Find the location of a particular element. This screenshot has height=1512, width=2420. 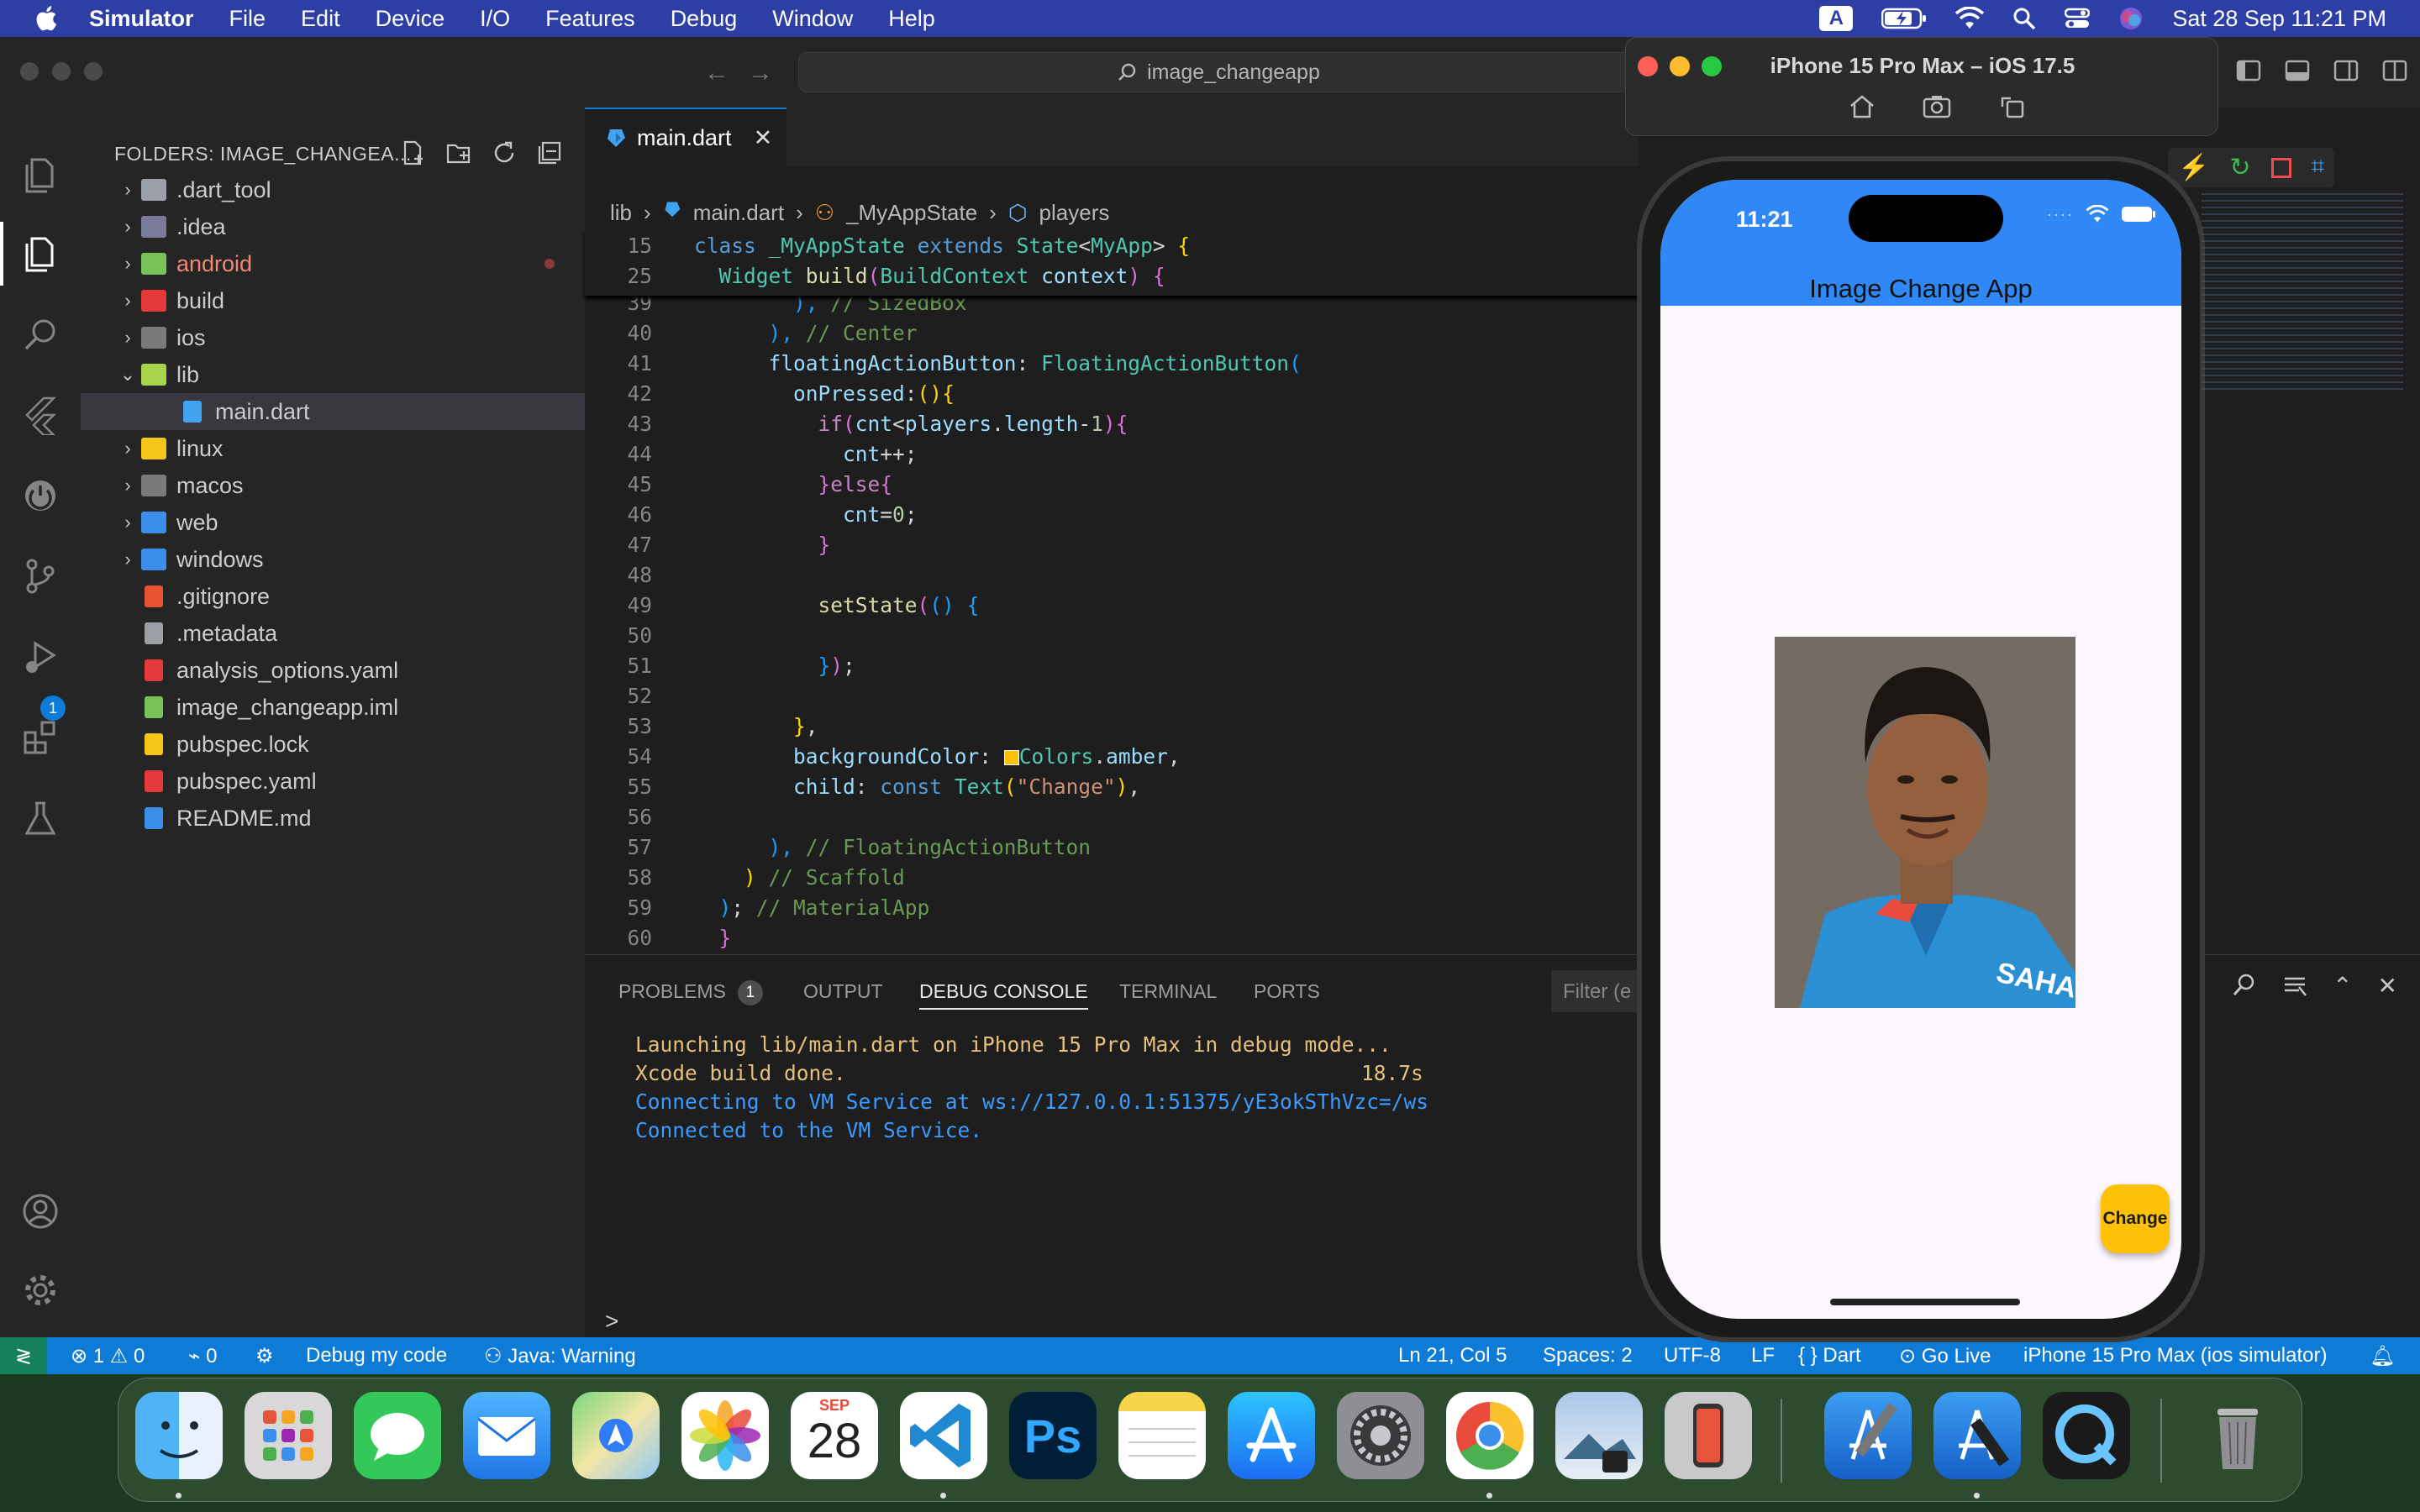

hot-reload-icon: ⚡ is located at coordinates (2193, 167).